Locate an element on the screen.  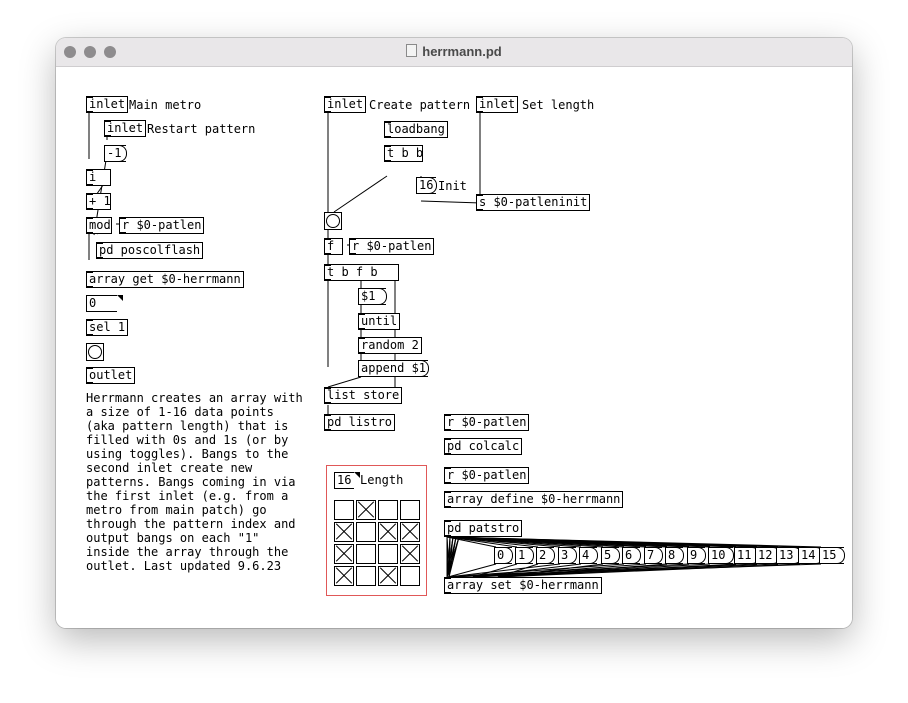
inlet-create-pattern: inlet is located at coordinates (345, 104).